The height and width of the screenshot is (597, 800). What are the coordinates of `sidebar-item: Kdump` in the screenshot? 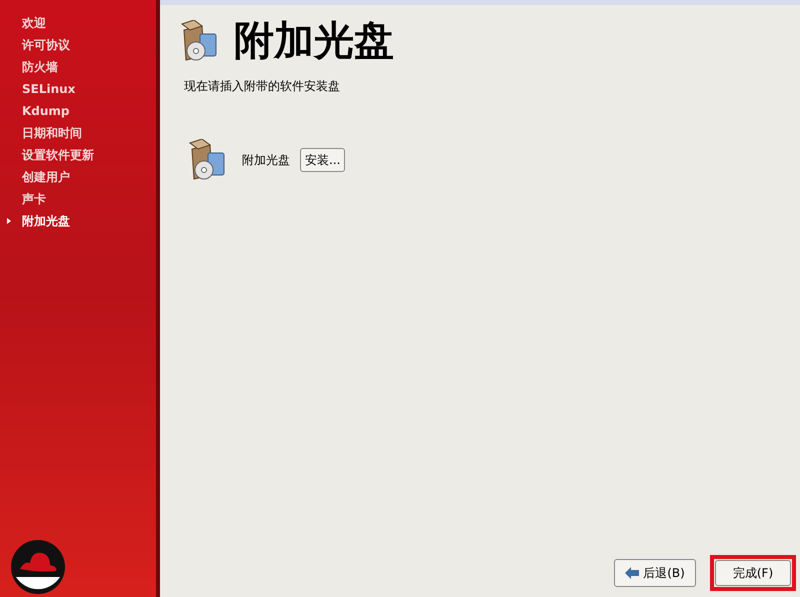 It's located at (42, 111).